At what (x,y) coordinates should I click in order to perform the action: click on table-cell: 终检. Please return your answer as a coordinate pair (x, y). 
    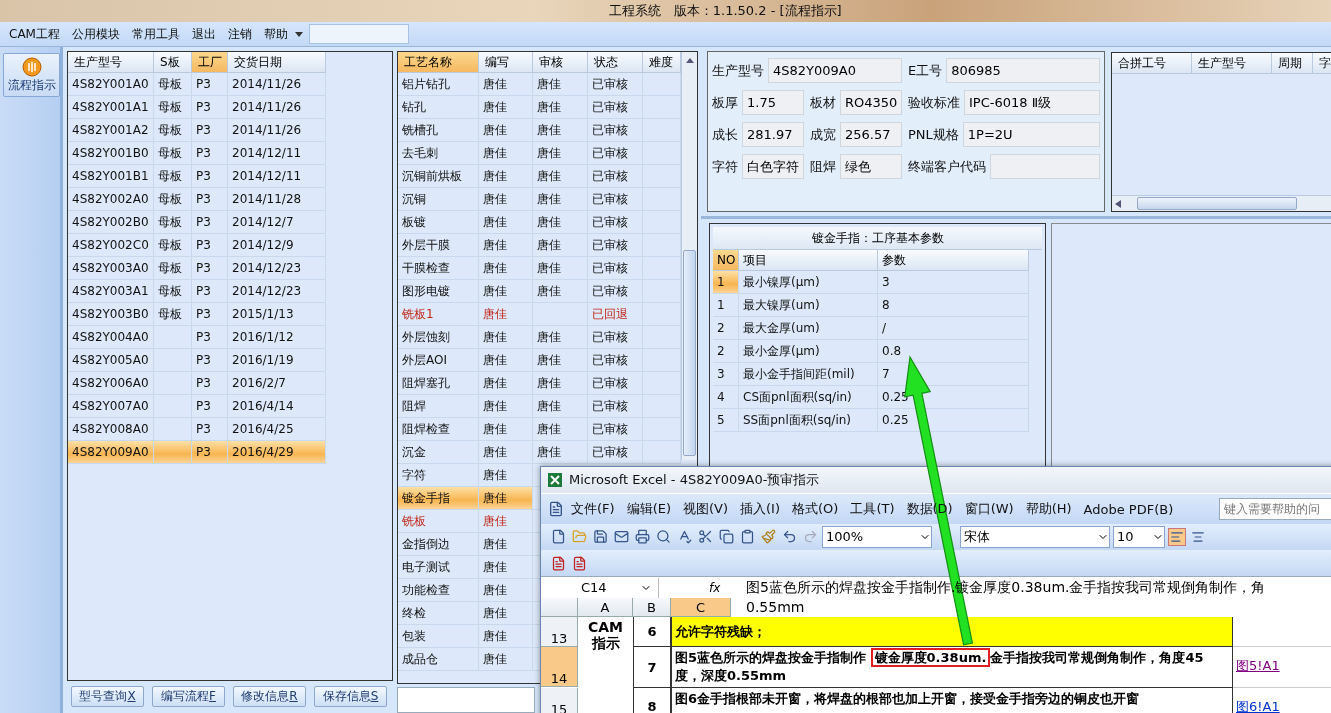
    Looking at the image, I should click on (438, 613).